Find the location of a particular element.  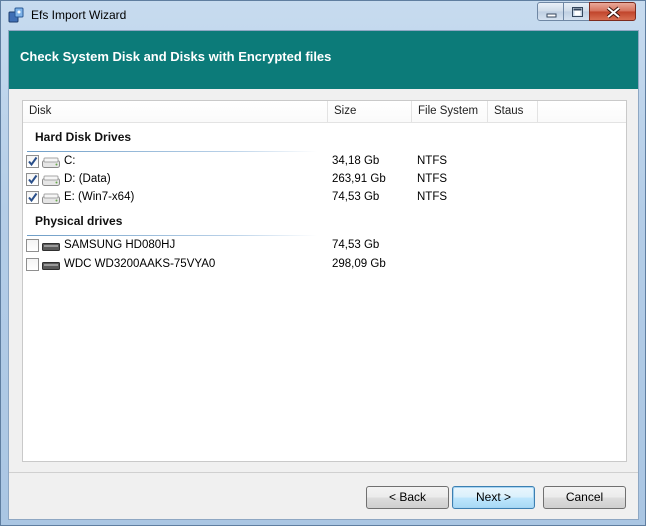

disk-name: C: is located at coordinates (70, 161).